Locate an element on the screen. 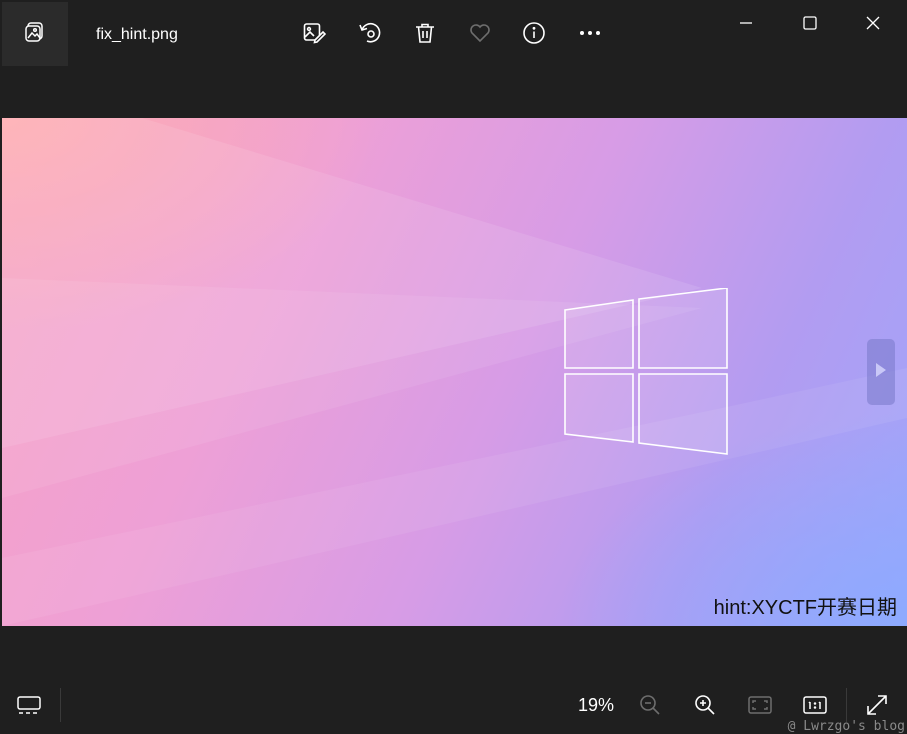 The image size is (907, 734). maximize-icon is located at coordinates (810, 23).